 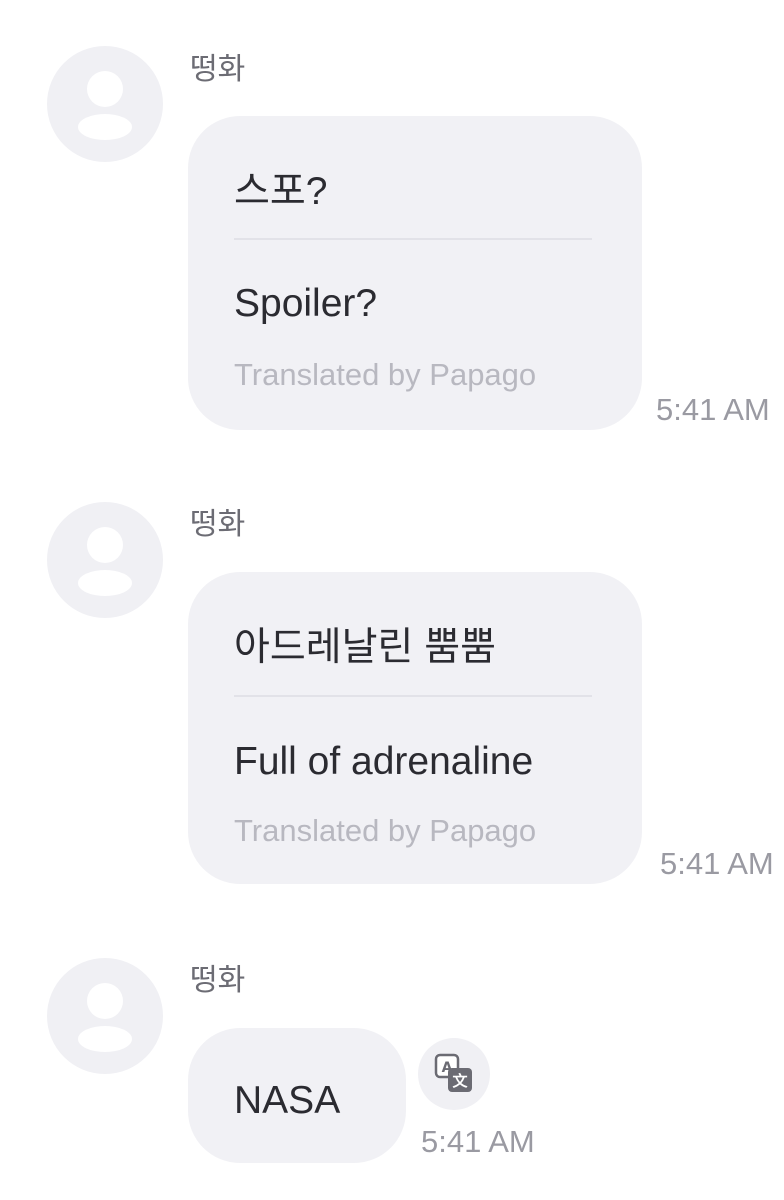 What do you see at coordinates (460, 1081) in the screenshot?
I see `svg-text: 文` at bounding box center [460, 1081].